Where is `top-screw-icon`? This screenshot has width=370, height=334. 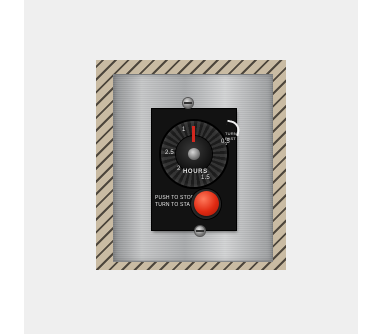 top-screw-icon is located at coordinates (188, 103).